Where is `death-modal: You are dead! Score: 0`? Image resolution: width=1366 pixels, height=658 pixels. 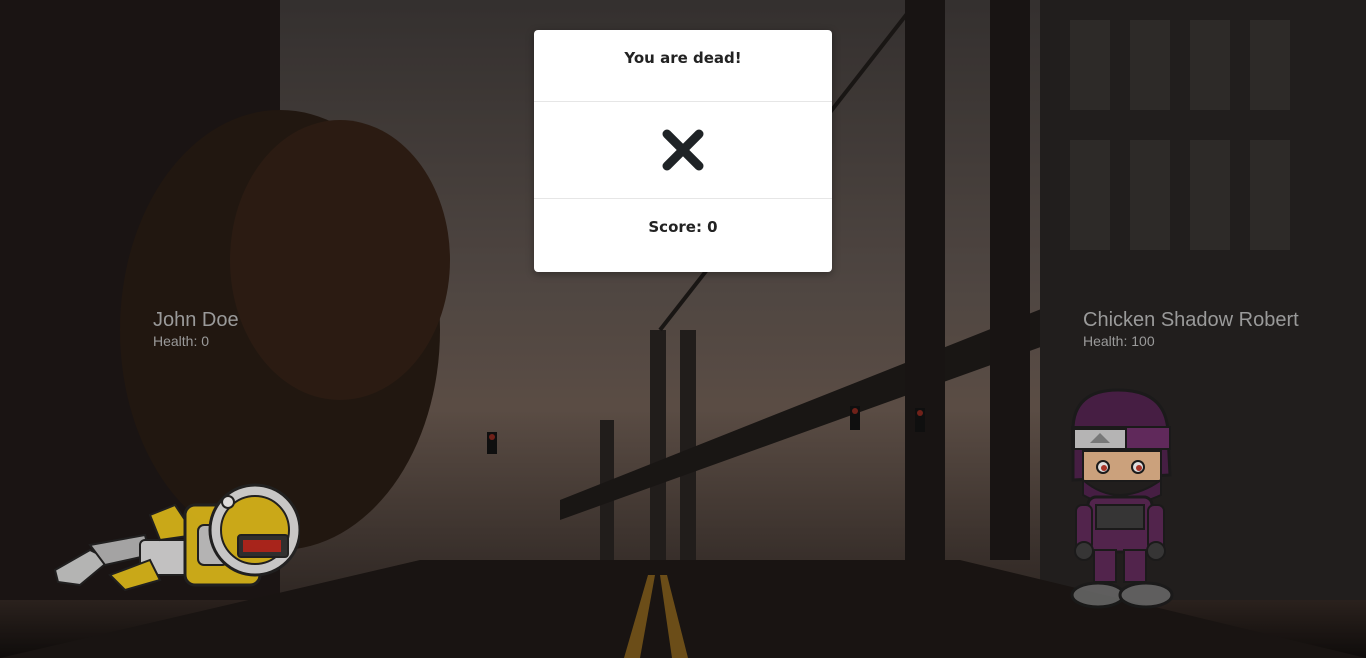 death-modal: You are dead! Score: 0 is located at coordinates (683, 151).